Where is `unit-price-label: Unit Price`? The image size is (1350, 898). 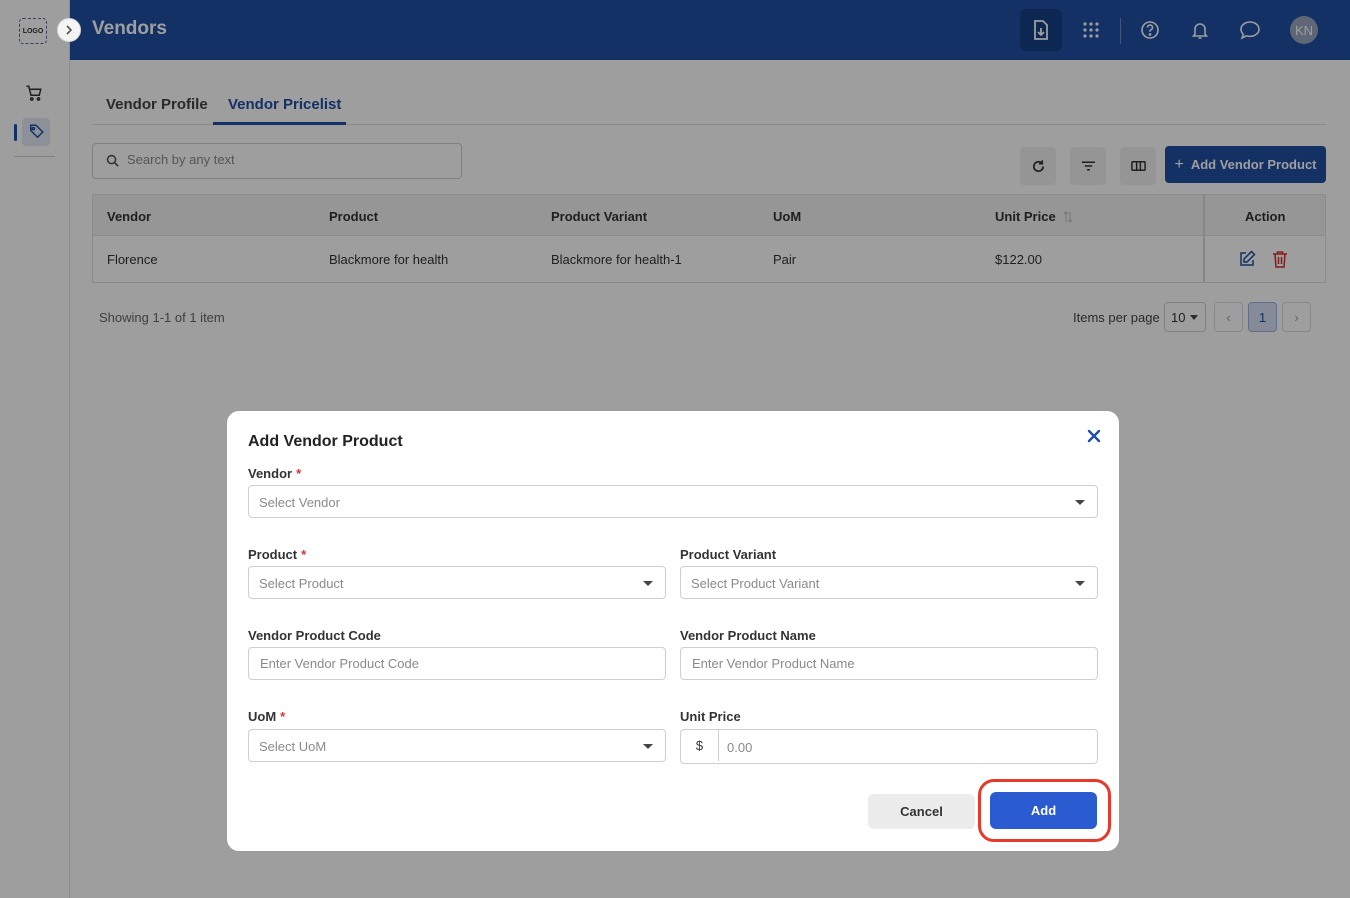
unit-price-label: Unit Price is located at coordinates (710, 716).